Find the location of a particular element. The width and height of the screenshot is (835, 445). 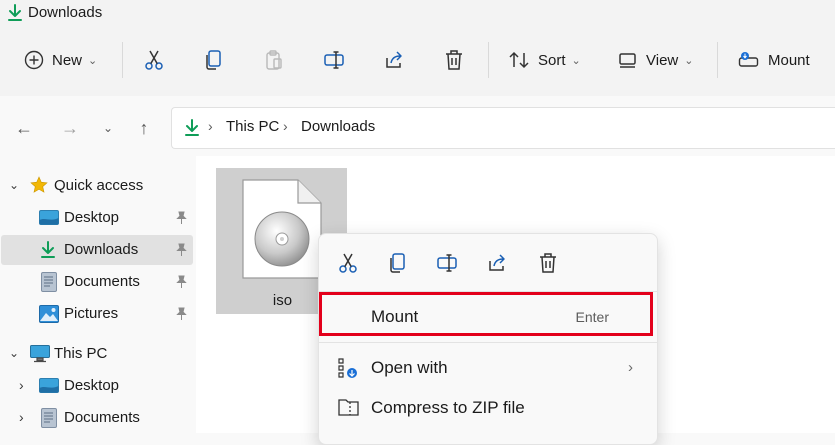

sidebar-item-documents-pc: › Documents is located at coordinates (98, 418).